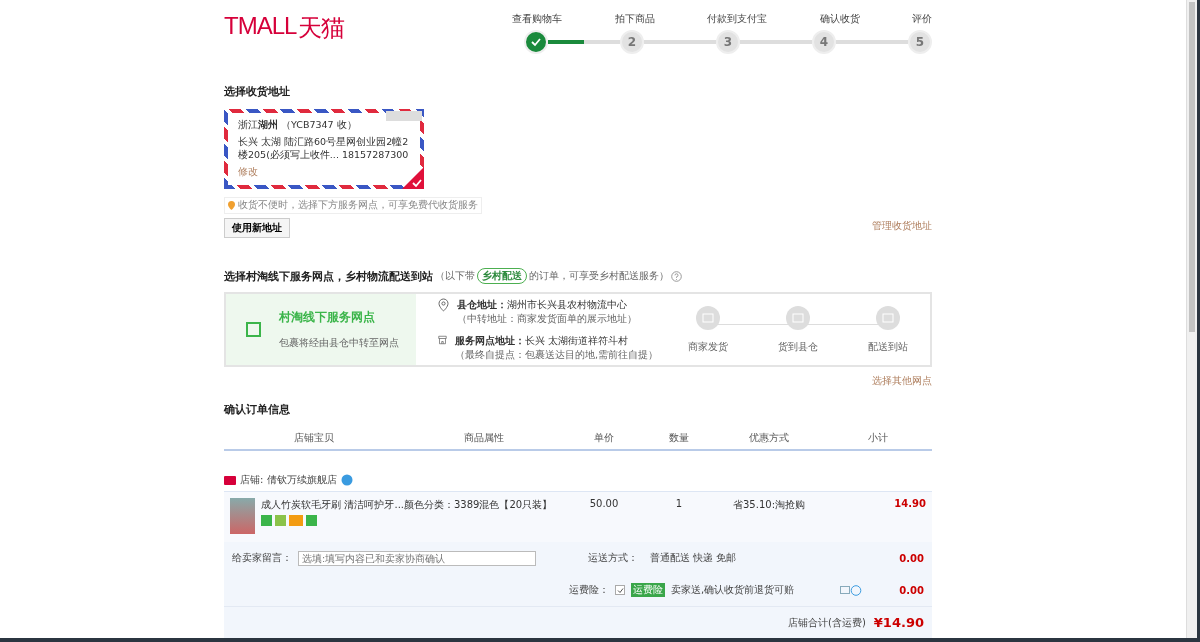 The width and height of the screenshot is (1200, 642). I want to click on selected-corner-icon, so click(413, 178).